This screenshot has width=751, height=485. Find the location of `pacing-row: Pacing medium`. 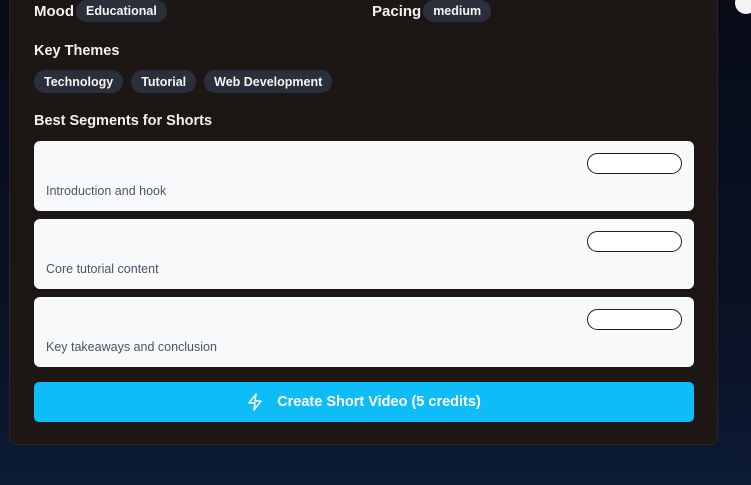

pacing-row: Pacing medium is located at coordinates (432, 11).